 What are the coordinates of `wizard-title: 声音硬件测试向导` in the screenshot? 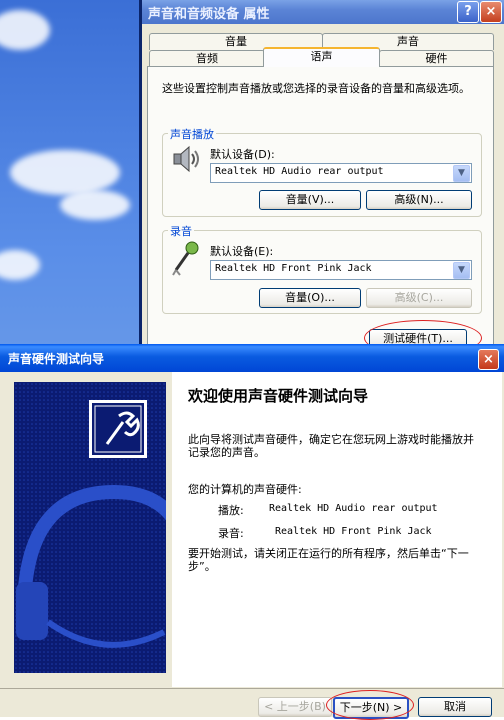 It's located at (56, 359).